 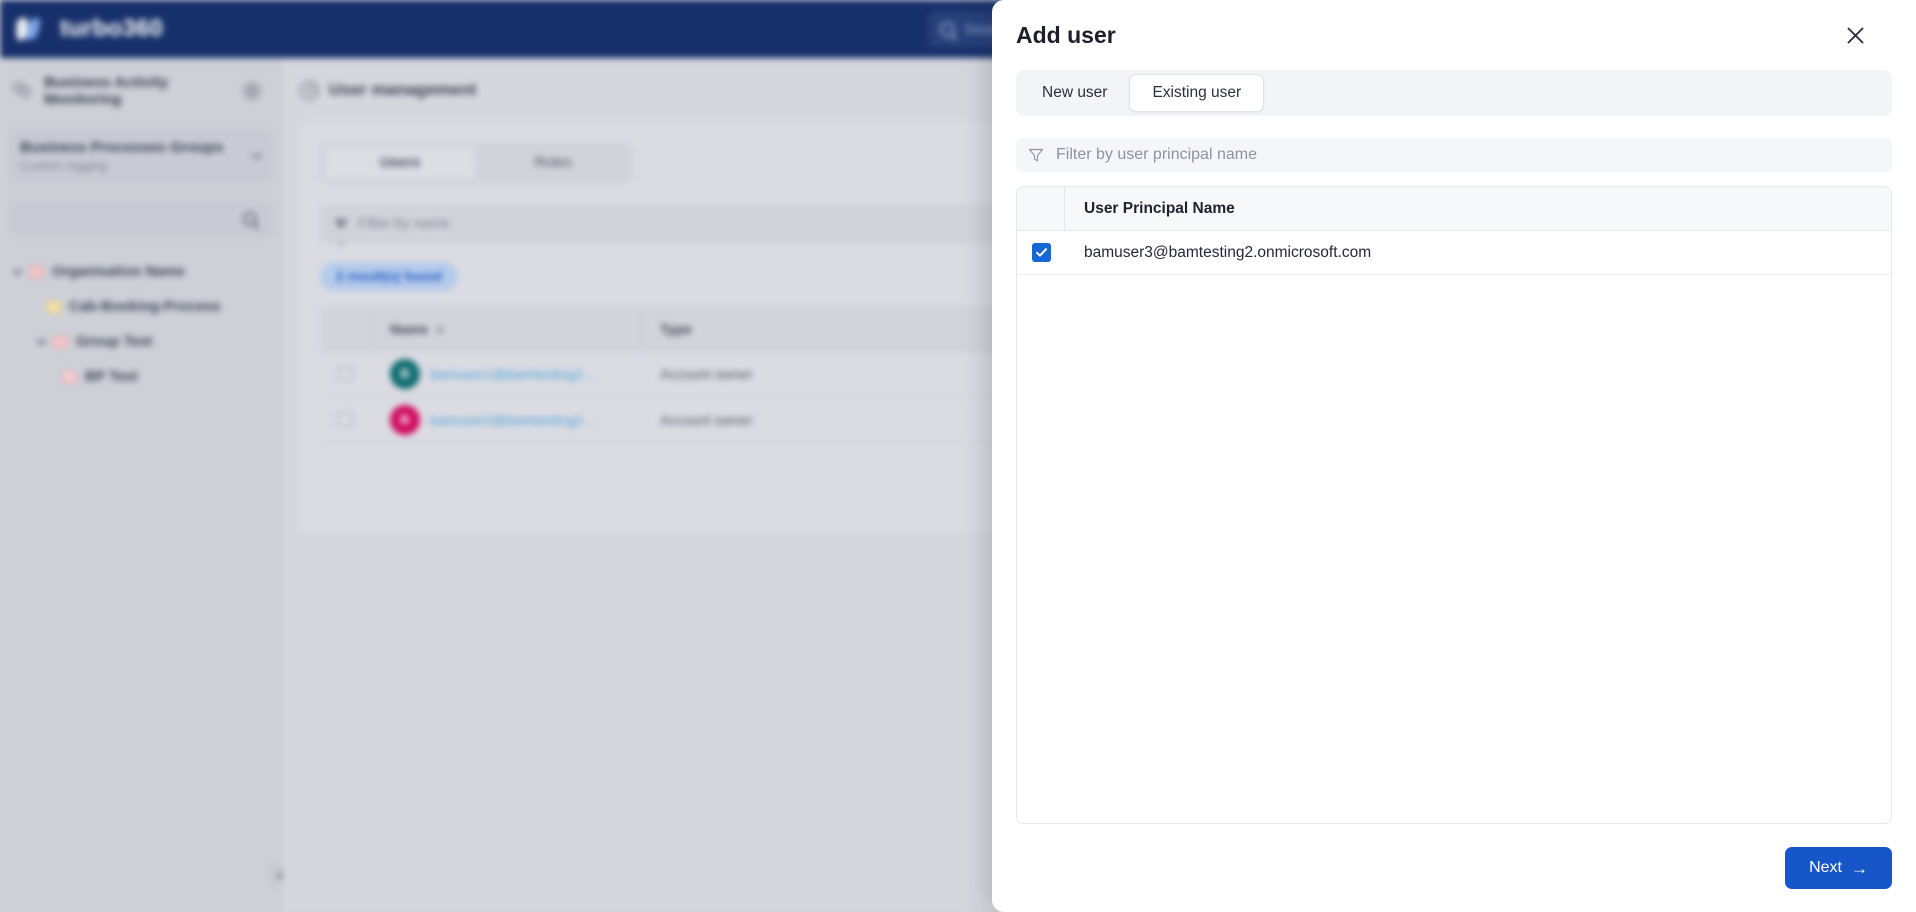 I want to click on tree-node-cab-booking-process: Cab-Booking-Process, so click(x=140, y=306).